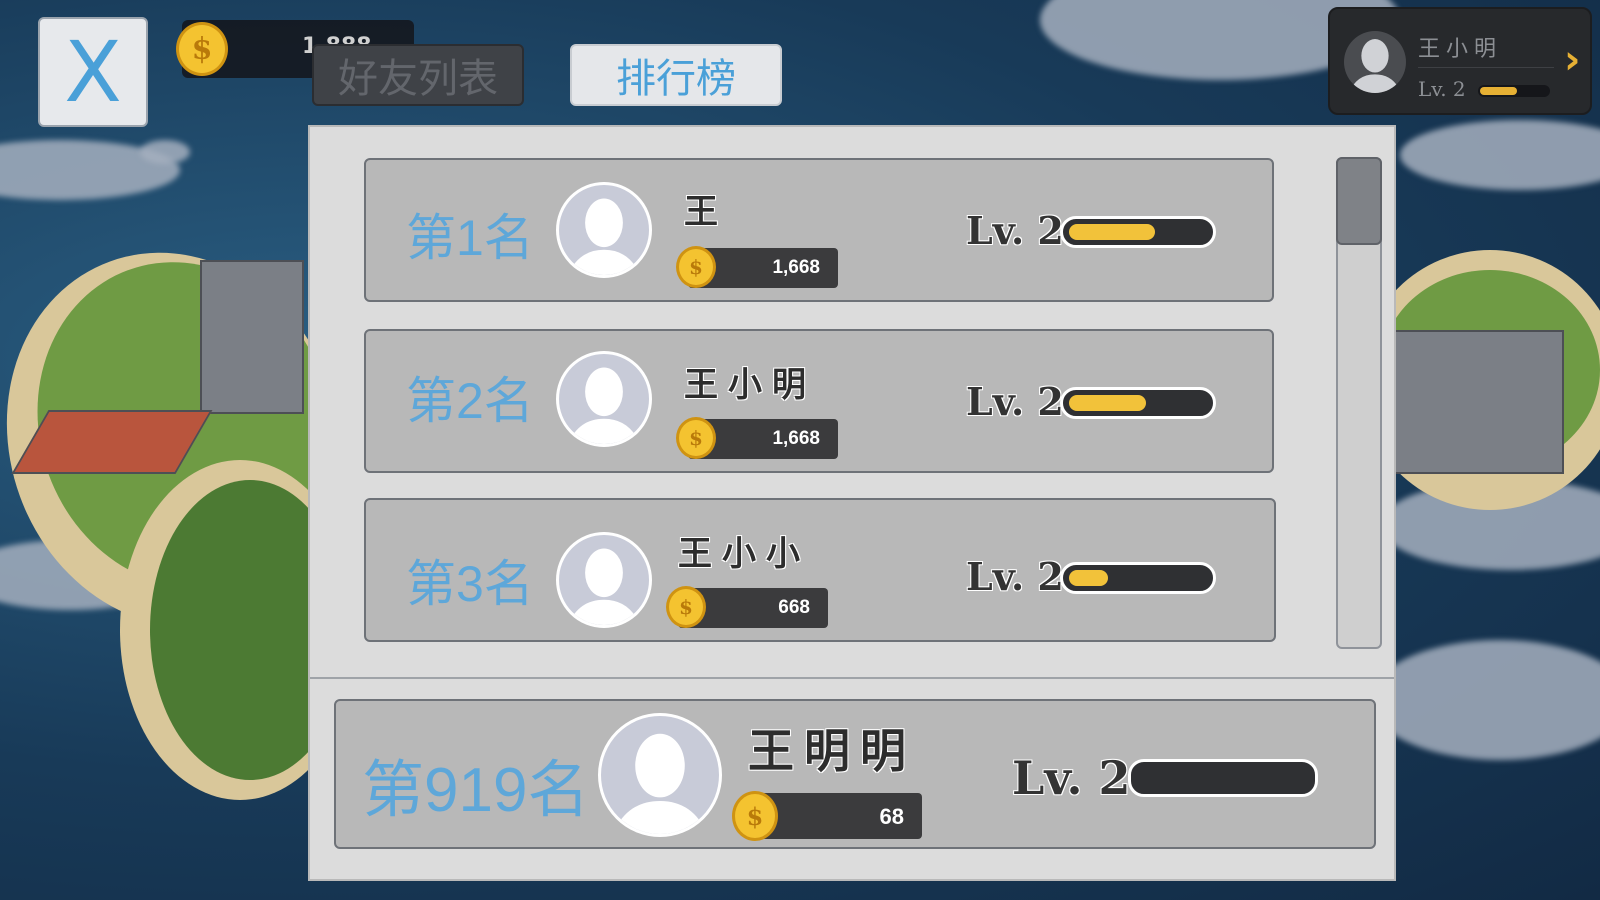 This screenshot has width=1600, height=900. I want to click on player-xp-bar, so click(1514, 91).